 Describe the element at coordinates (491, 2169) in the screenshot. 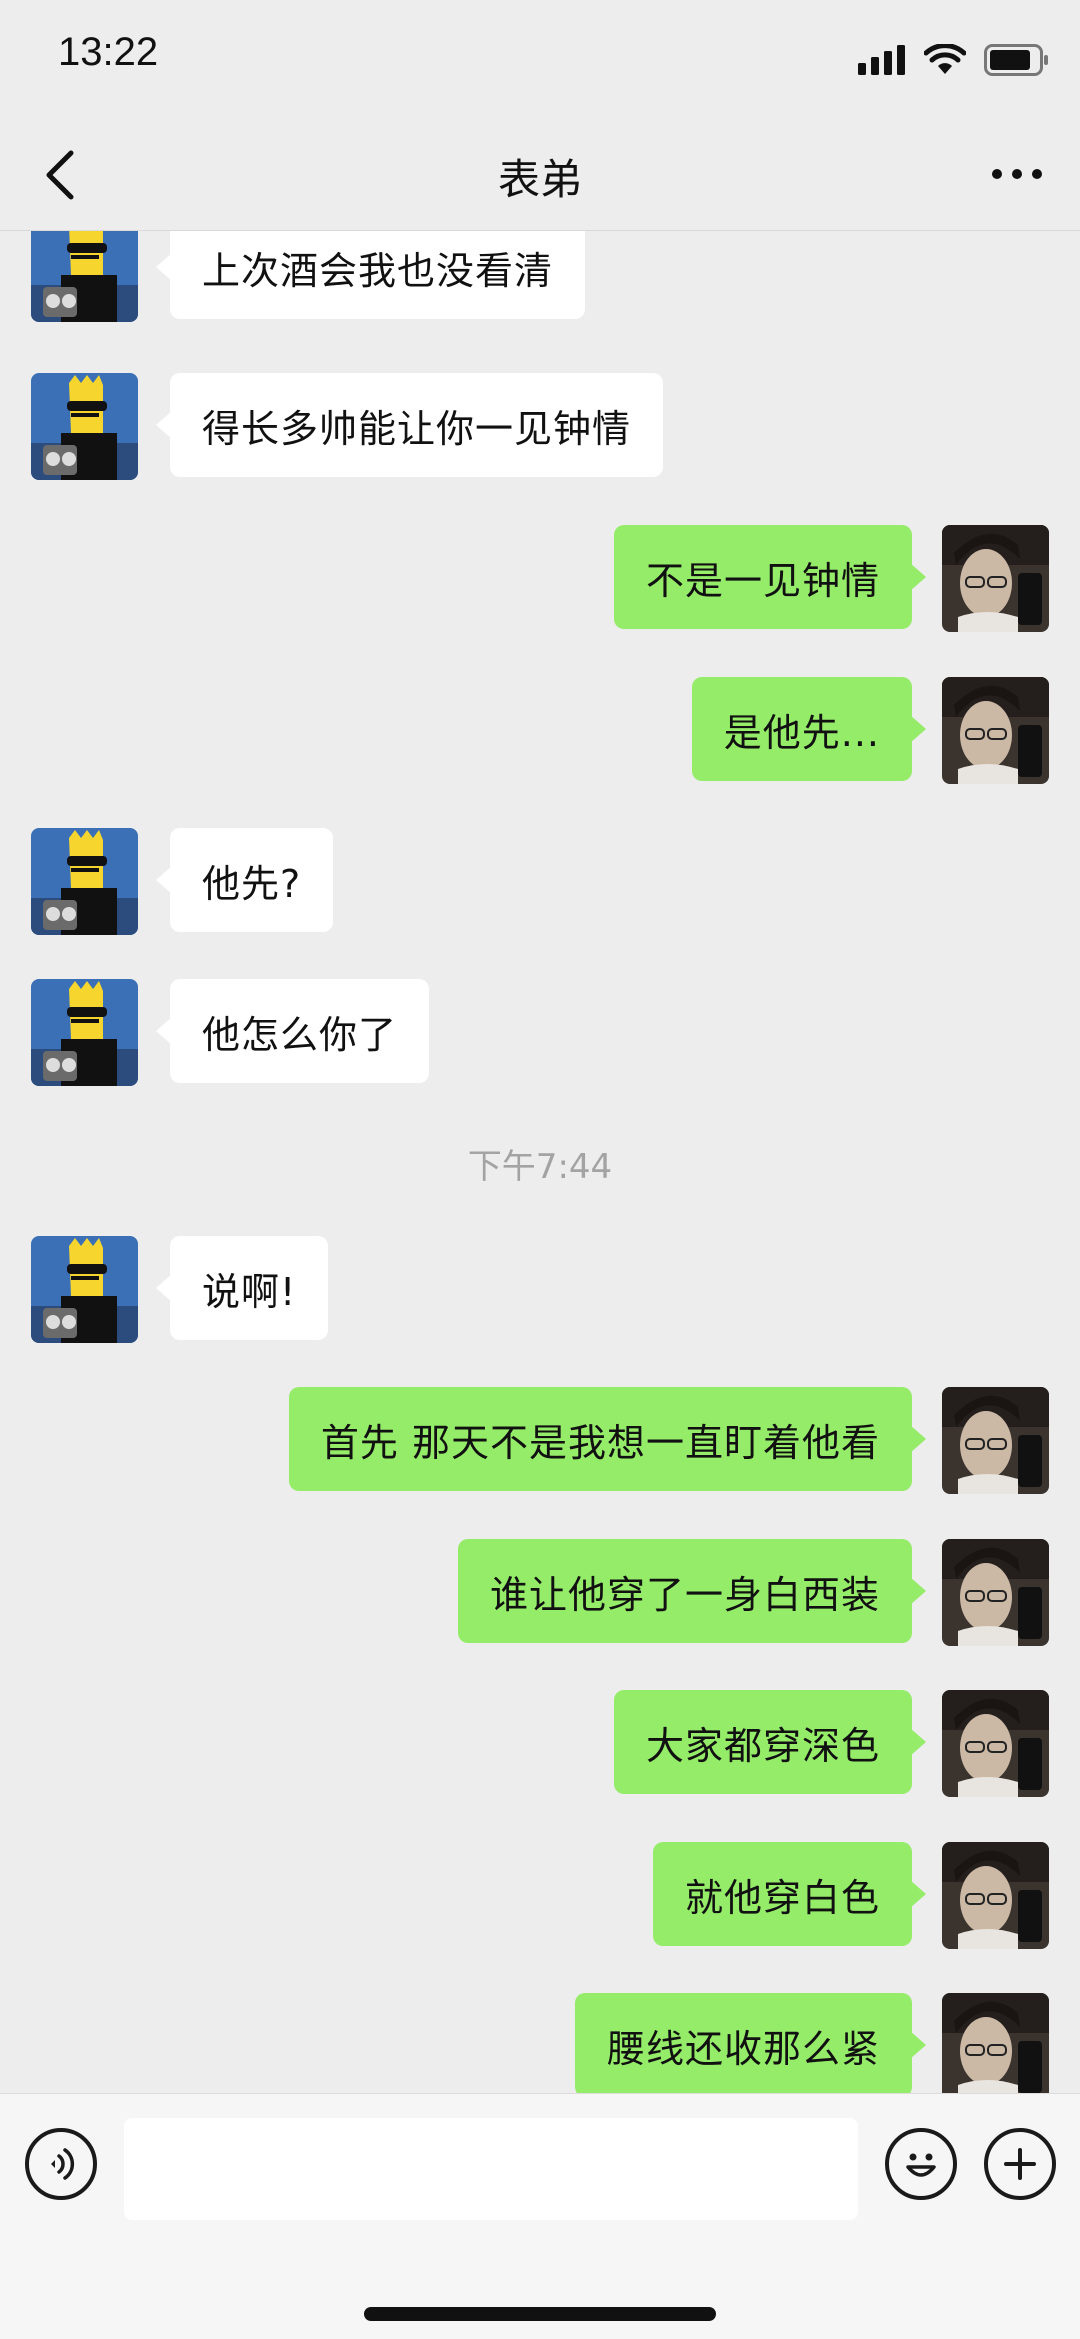

I see `message-input` at that location.